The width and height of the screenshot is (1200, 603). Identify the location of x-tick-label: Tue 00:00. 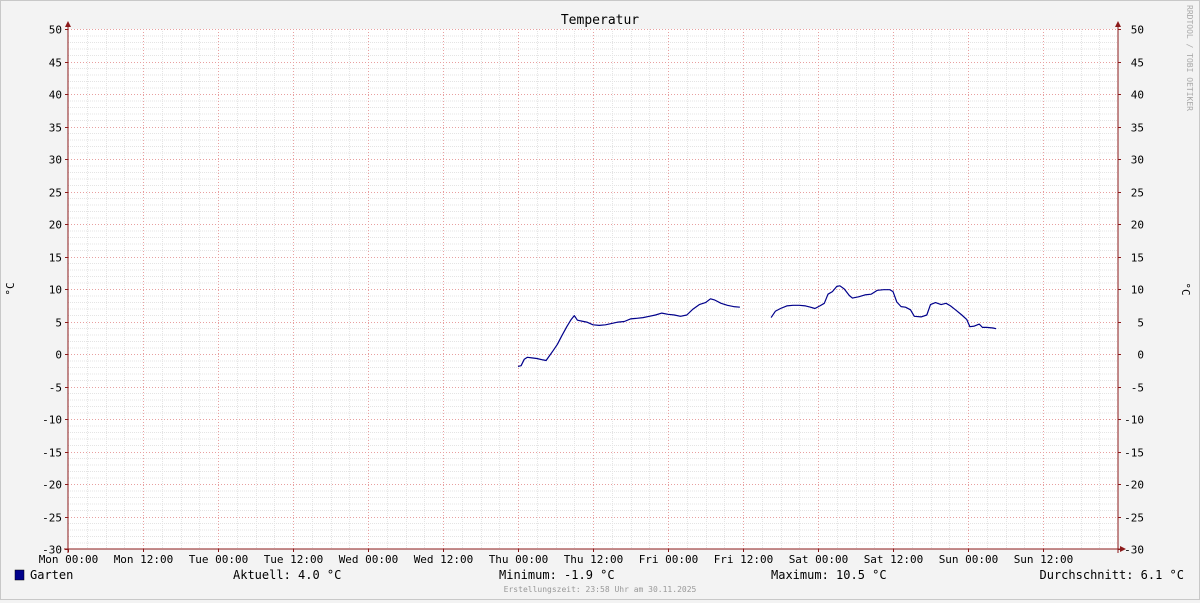
(219, 559).